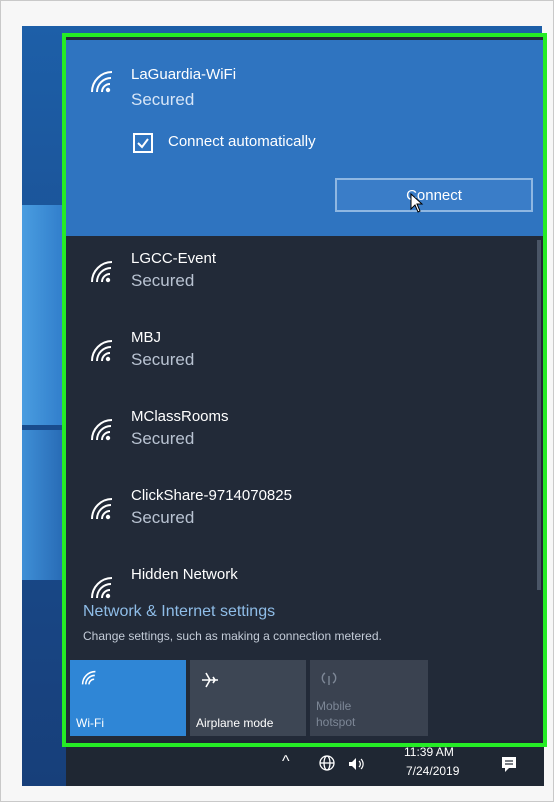 The width and height of the screenshot is (554, 802). Describe the element at coordinates (509, 764) in the screenshot. I see `action-center-notification-icon` at that location.